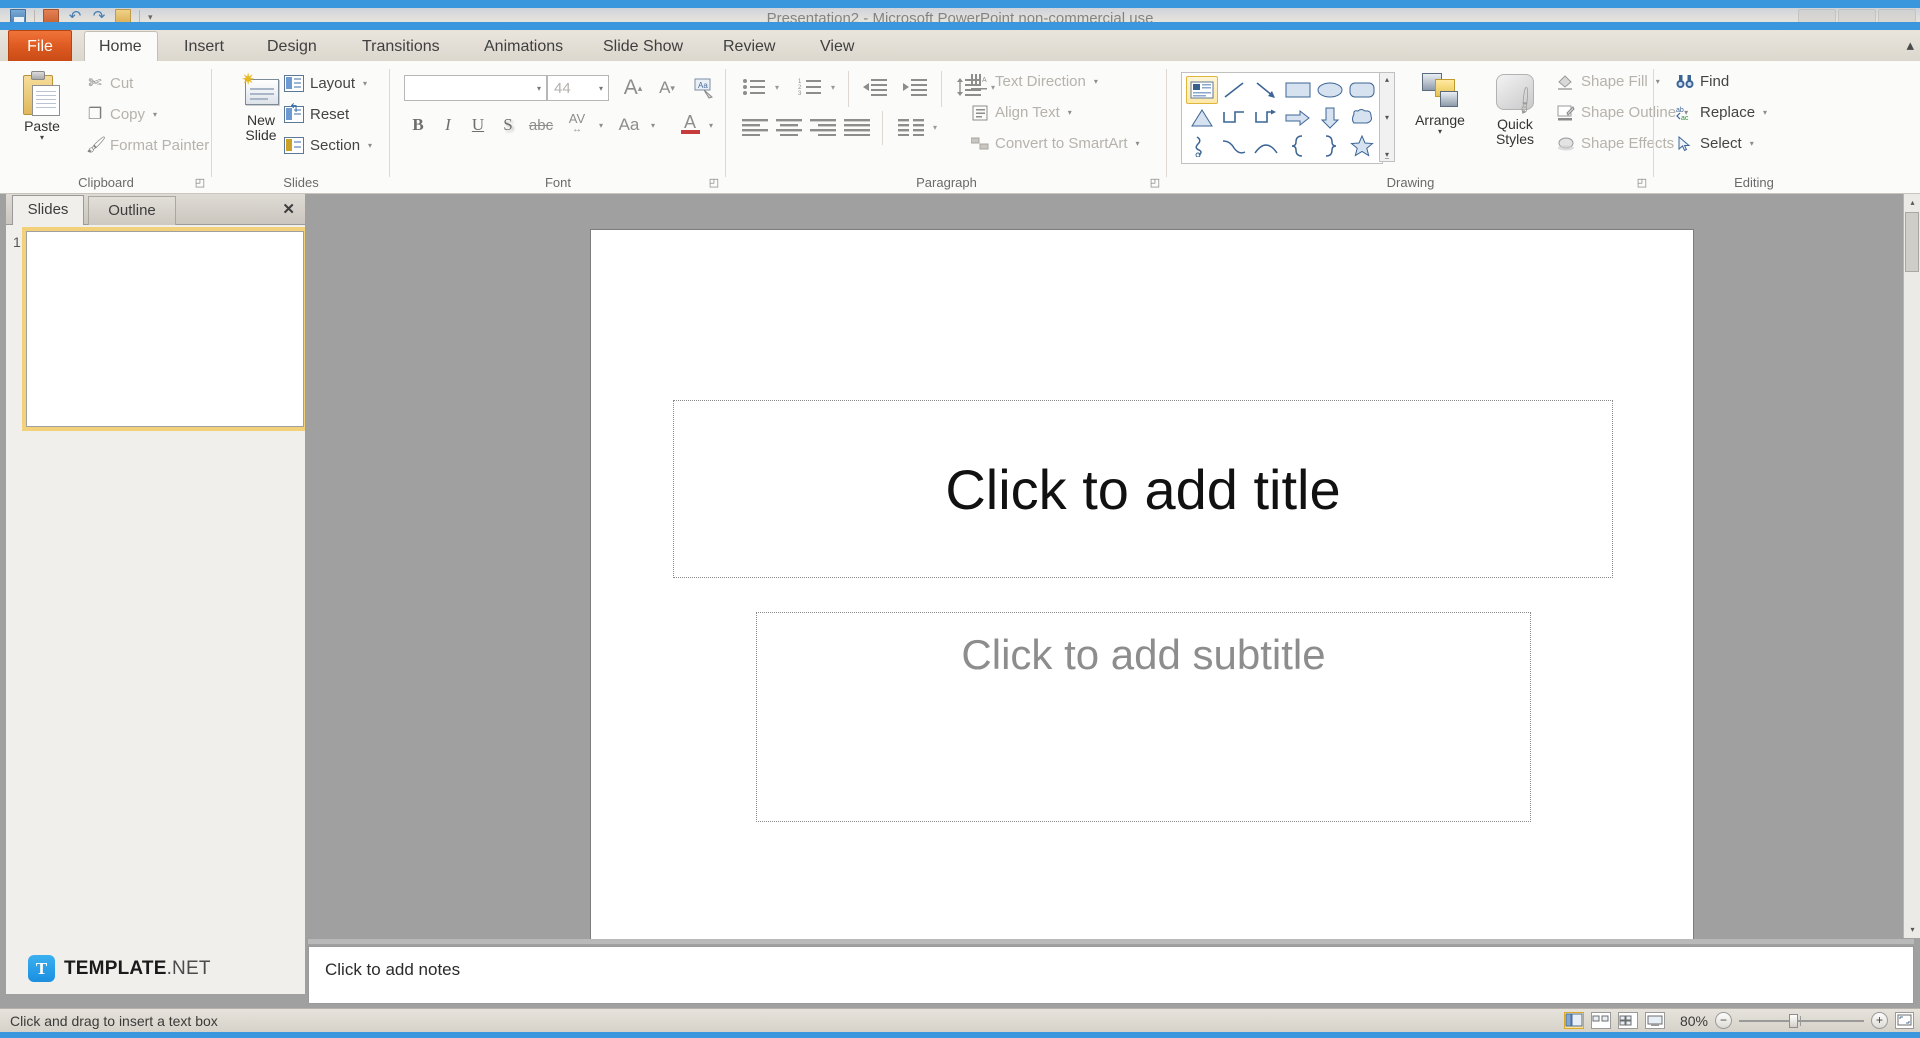  What do you see at coordinates (48, 210) in the screenshot?
I see `tab-slides: Slides` at bounding box center [48, 210].